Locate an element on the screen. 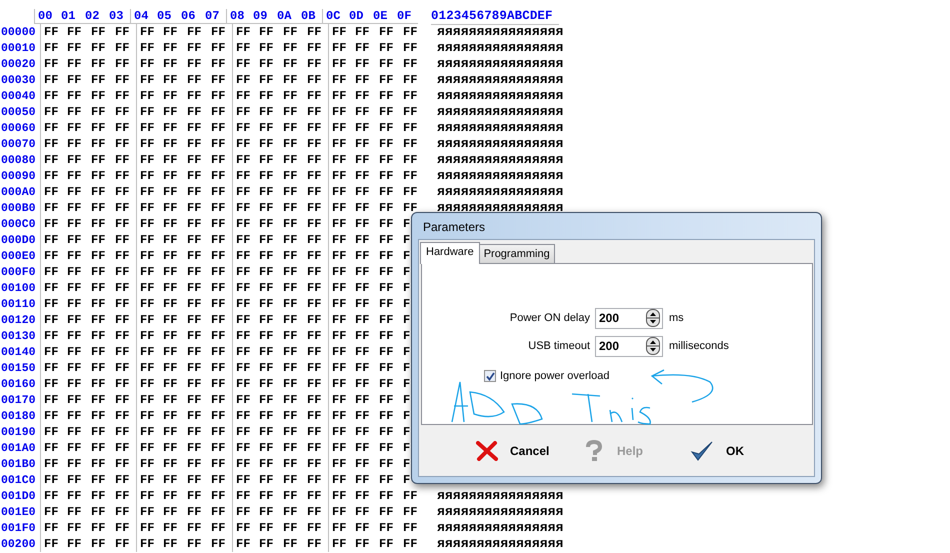  ok-button: OK is located at coordinates (743, 451).